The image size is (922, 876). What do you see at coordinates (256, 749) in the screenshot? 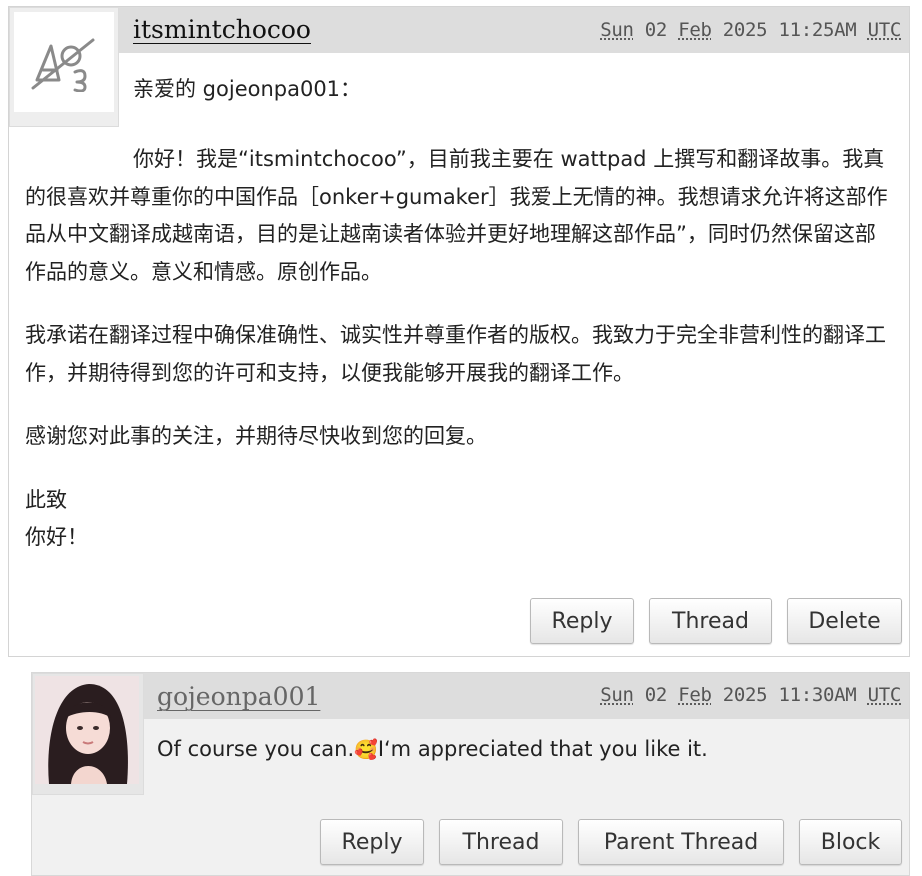
I see `reply-text: Of course you can.` at bounding box center [256, 749].